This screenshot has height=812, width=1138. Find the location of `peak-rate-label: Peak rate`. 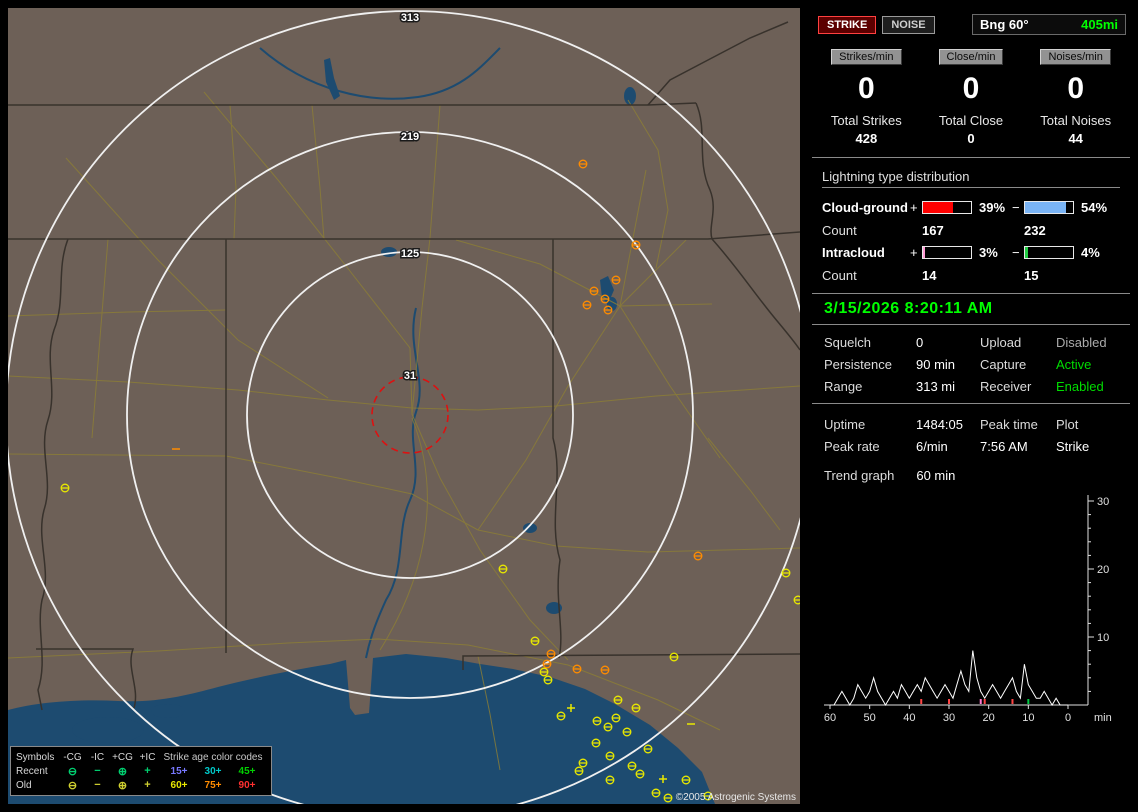

peak-rate-label: Peak rate is located at coordinates (852, 446).